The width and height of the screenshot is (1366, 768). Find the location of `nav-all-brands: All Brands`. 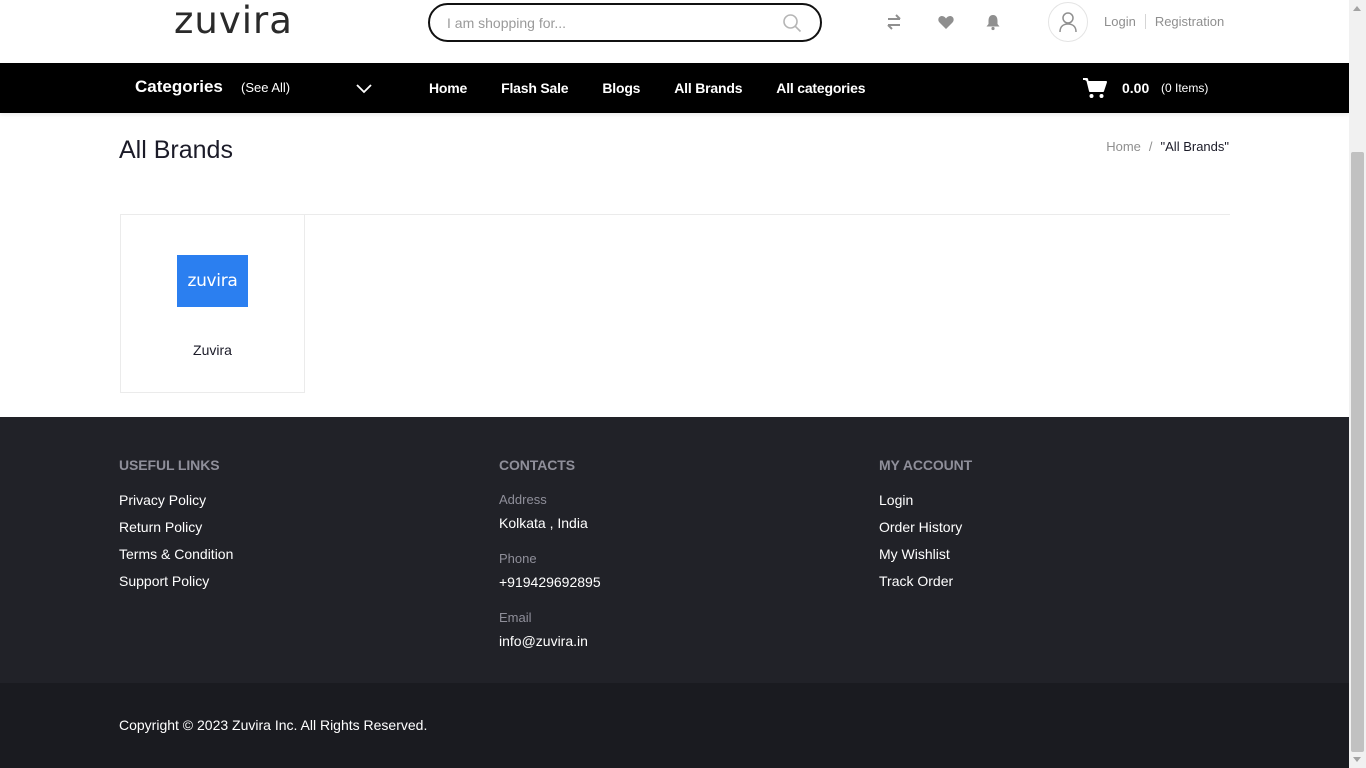

nav-all-brands: All Brands is located at coordinates (708, 88).